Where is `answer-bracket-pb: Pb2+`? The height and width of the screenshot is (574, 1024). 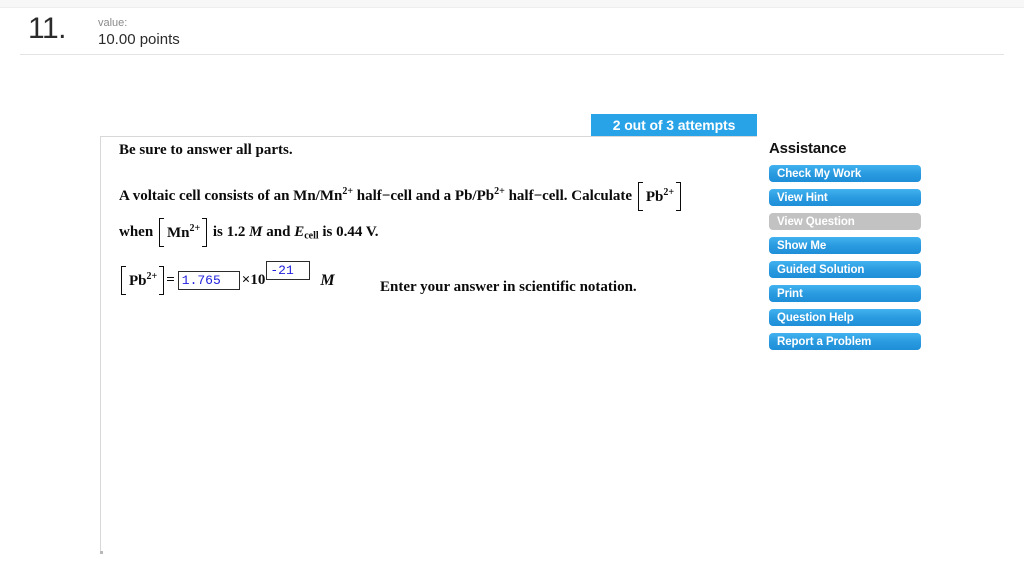 answer-bracket-pb: Pb2+ is located at coordinates (142, 280).